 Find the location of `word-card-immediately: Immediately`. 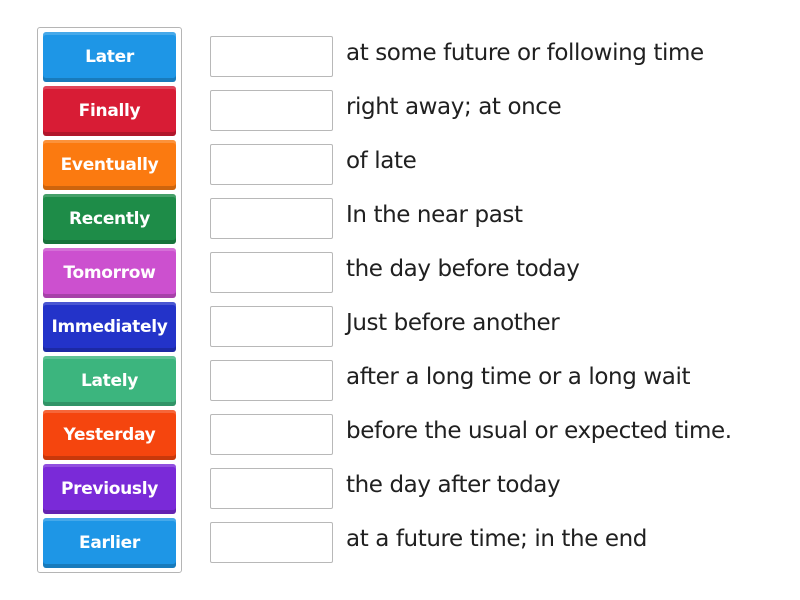

word-card-immediately: Immediately is located at coordinates (109, 327).